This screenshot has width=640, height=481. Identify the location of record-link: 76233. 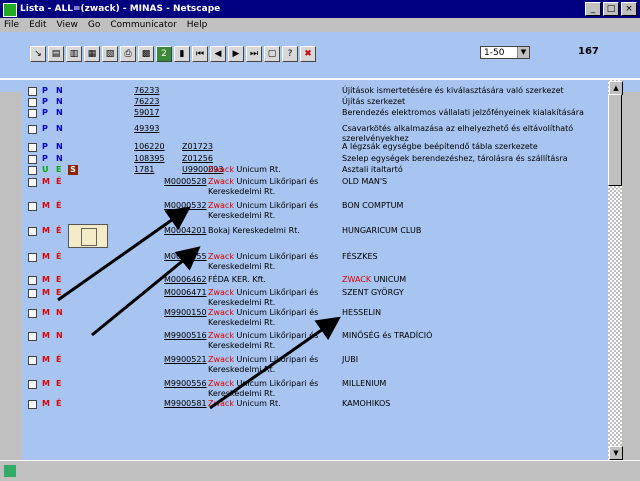
(146, 91).